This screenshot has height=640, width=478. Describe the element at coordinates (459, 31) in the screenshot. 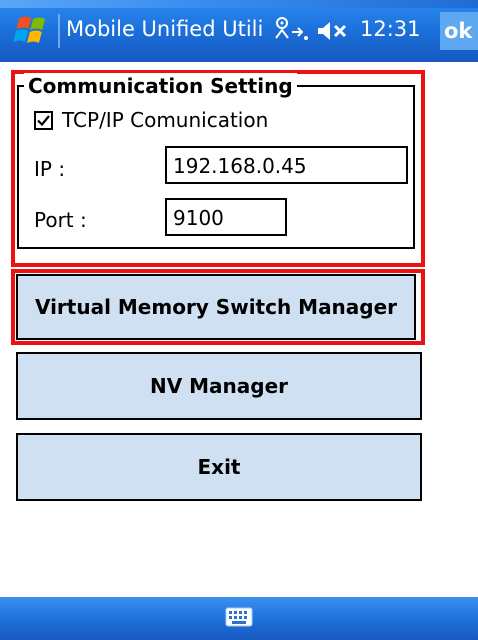

I see `ok-button: ok` at that location.